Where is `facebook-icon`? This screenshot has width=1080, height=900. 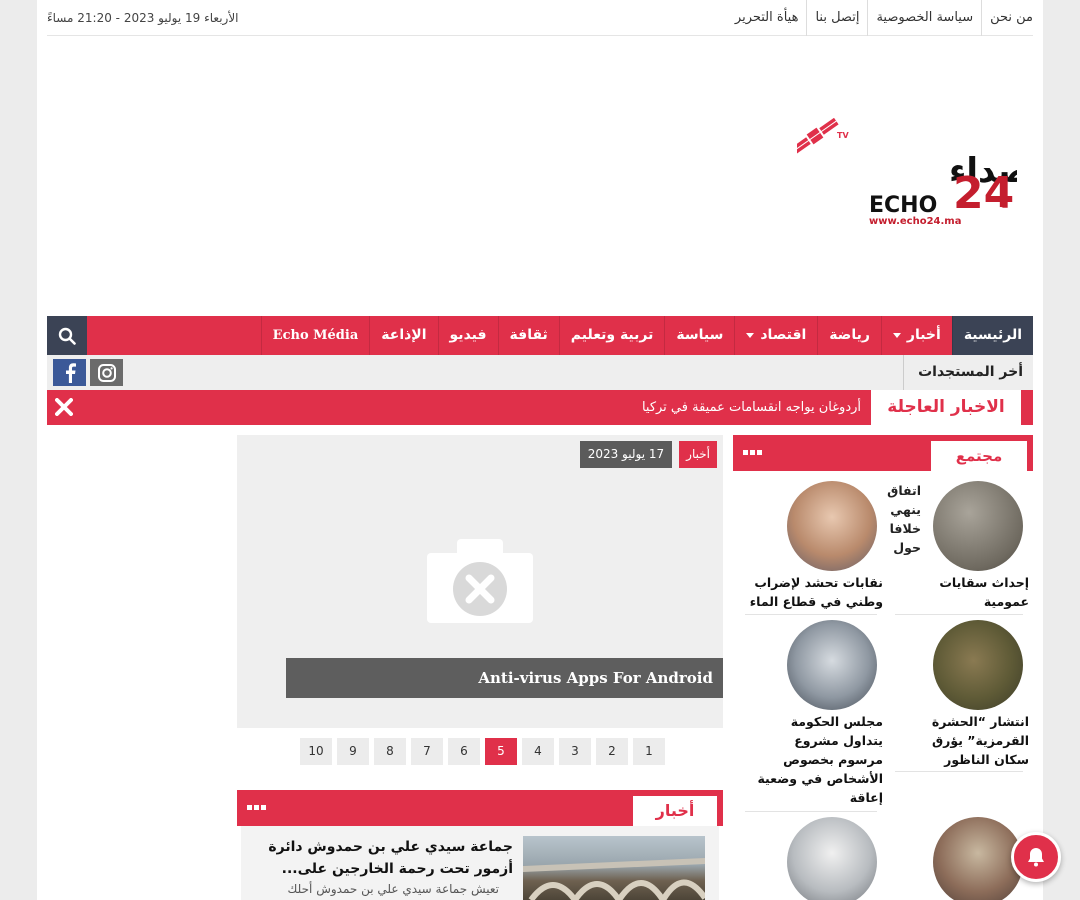
facebook-icon is located at coordinates (70, 372).